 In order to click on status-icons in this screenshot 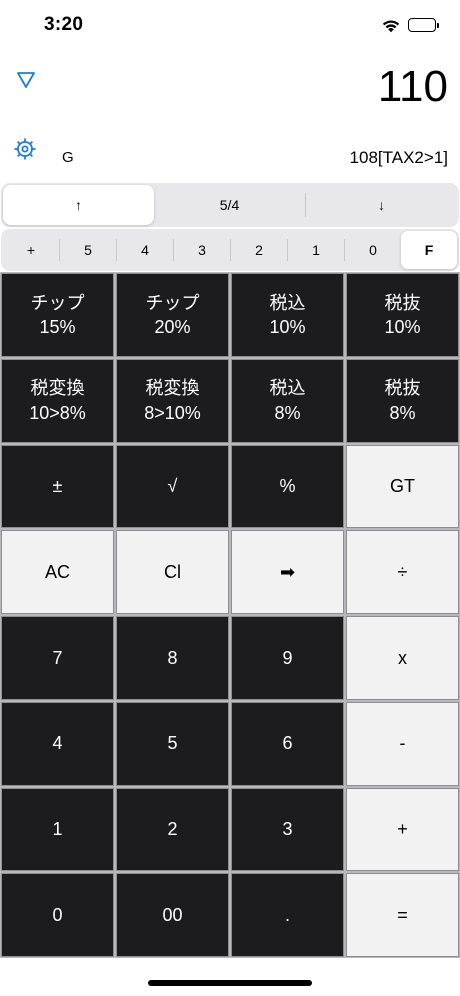, I will do `click(410, 25)`.